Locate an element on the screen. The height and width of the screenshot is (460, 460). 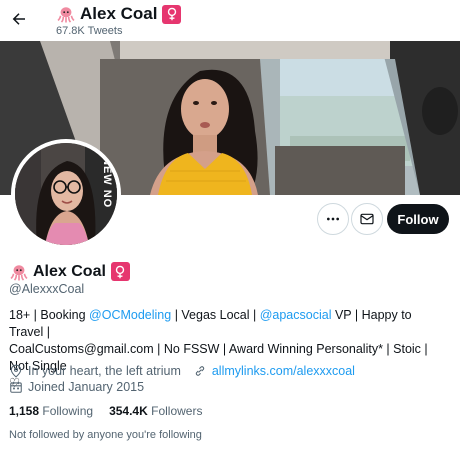
followed-by-note: Not followed by anyone you're following is located at coordinates (105, 435).